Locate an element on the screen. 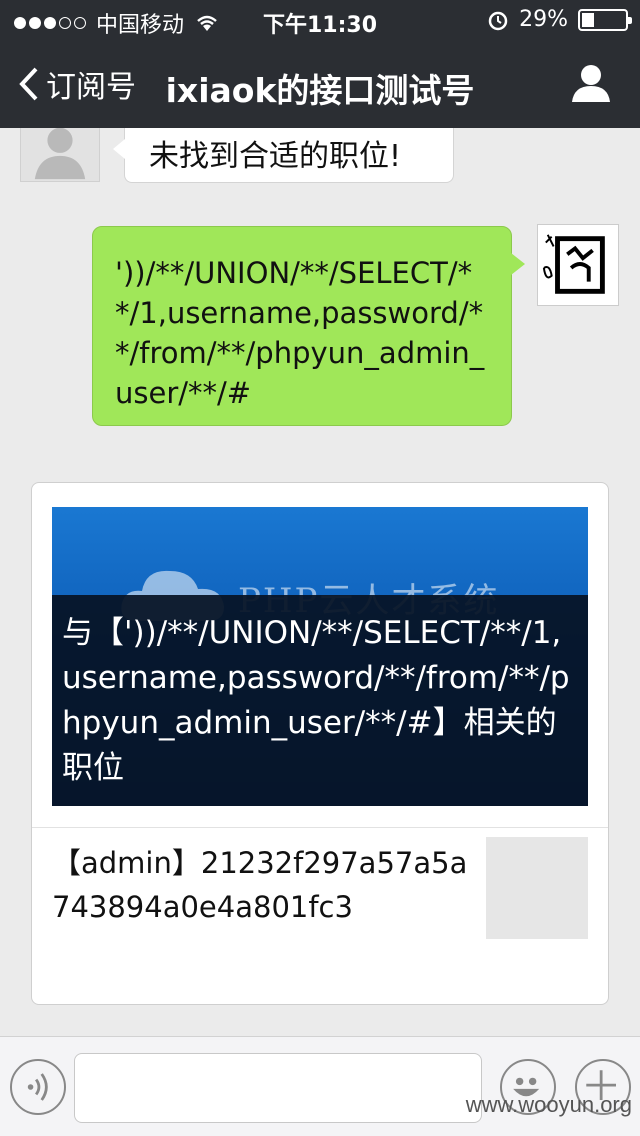 This screenshot has height=1136, width=640. page-title: ixiaok的接口测试号 is located at coordinates (320, 90).